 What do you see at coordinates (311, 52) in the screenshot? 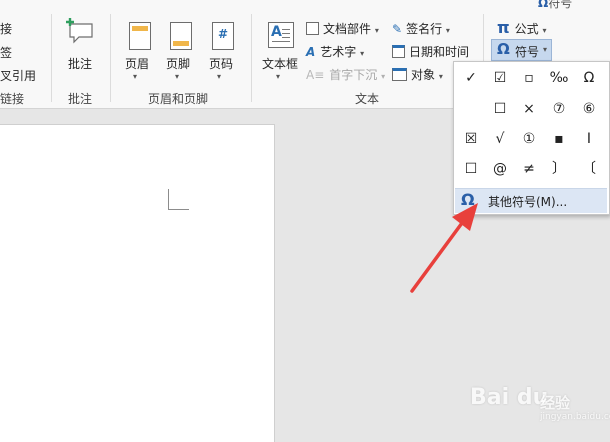
I see `wordart-icon: A` at bounding box center [311, 52].